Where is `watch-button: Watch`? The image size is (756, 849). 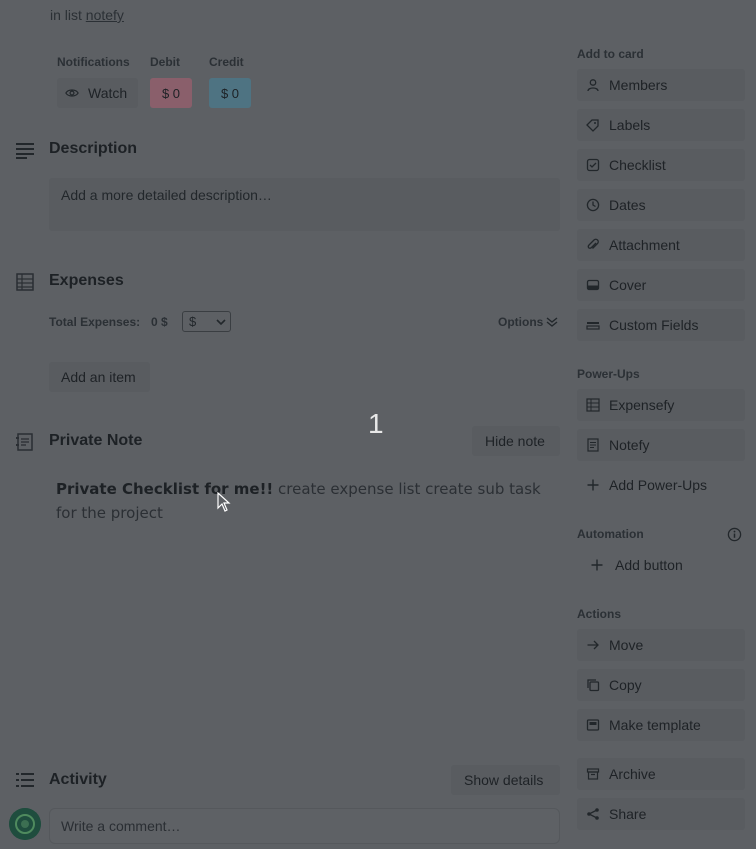 watch-button: Watch is located at coordinates (97, 93).